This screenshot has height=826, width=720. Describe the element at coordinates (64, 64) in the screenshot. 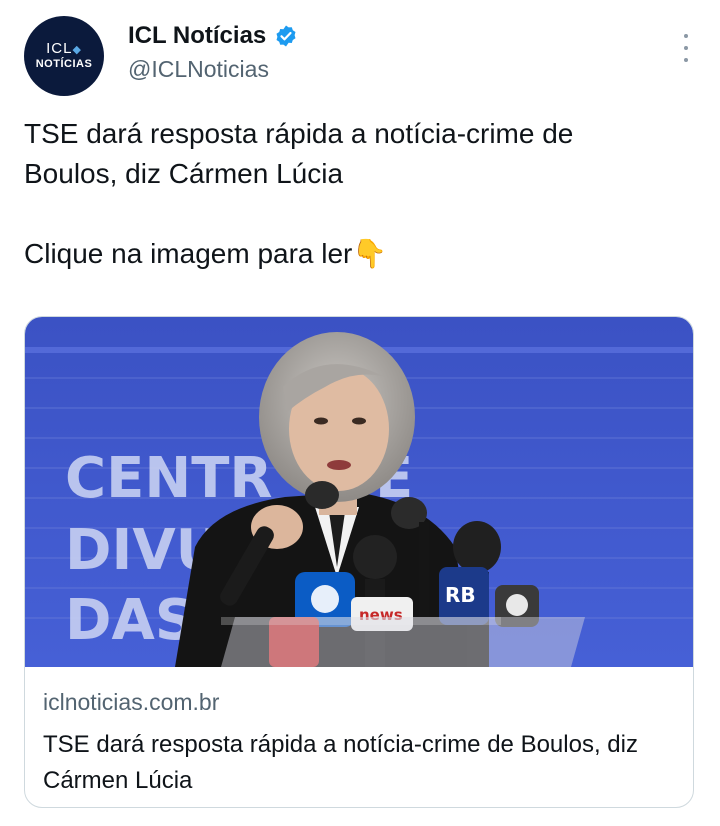

I see `avatar-logo-bottom: NOTÍCIAS` at that location.